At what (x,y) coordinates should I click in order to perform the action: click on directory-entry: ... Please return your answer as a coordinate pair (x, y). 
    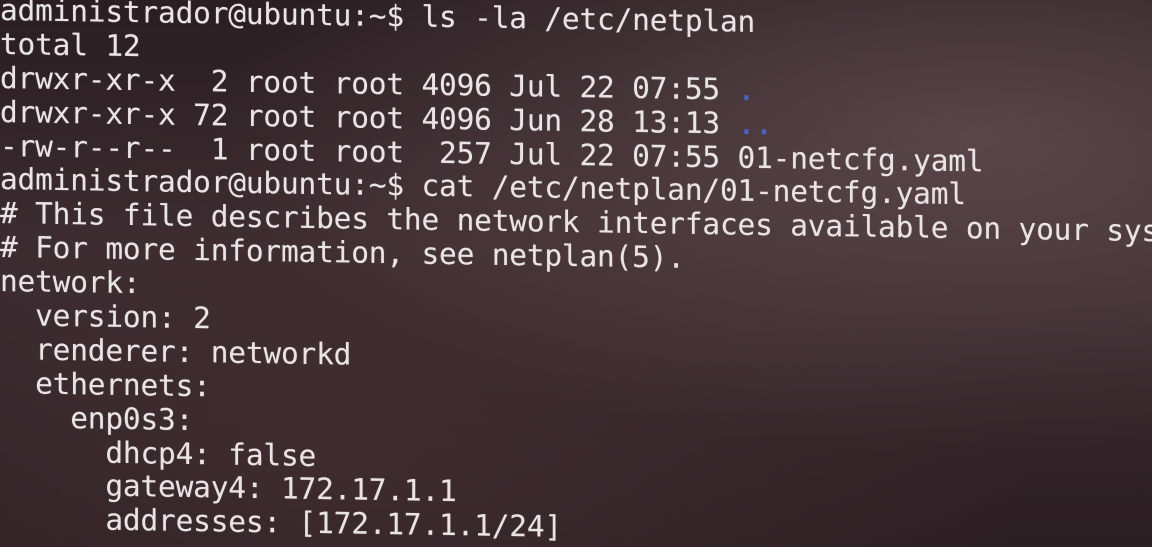
    Looking at the image, I should click on (755, 123).